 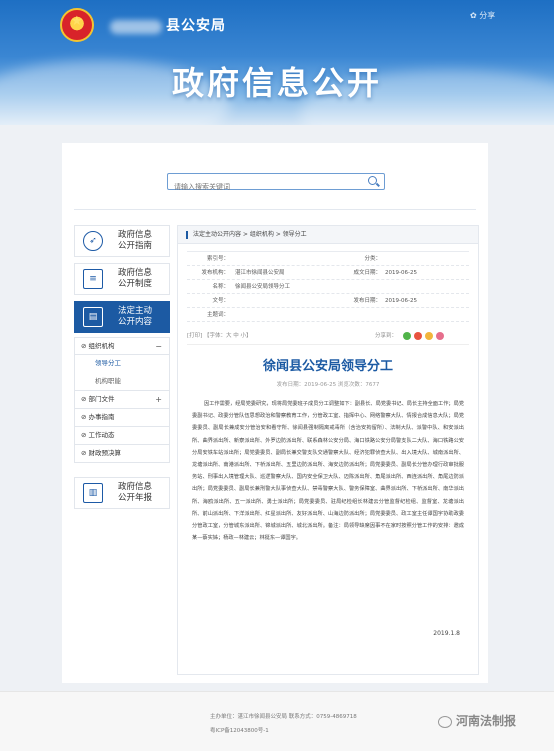 I want to click on article-toolbar: [打印] 【字体：大 中 小】 分享到：, so click(x=328, y=336).